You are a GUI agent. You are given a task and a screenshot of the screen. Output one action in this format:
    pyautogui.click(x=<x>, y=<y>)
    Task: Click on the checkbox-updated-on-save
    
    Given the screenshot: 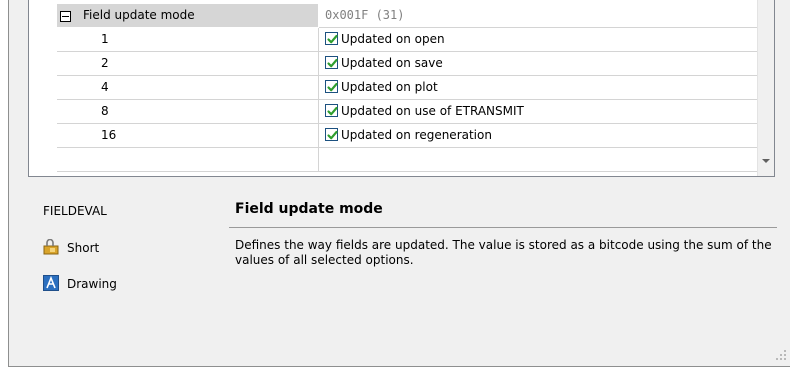 What is the action you would take?
    pyautogui.click(x=331, y=62)
    